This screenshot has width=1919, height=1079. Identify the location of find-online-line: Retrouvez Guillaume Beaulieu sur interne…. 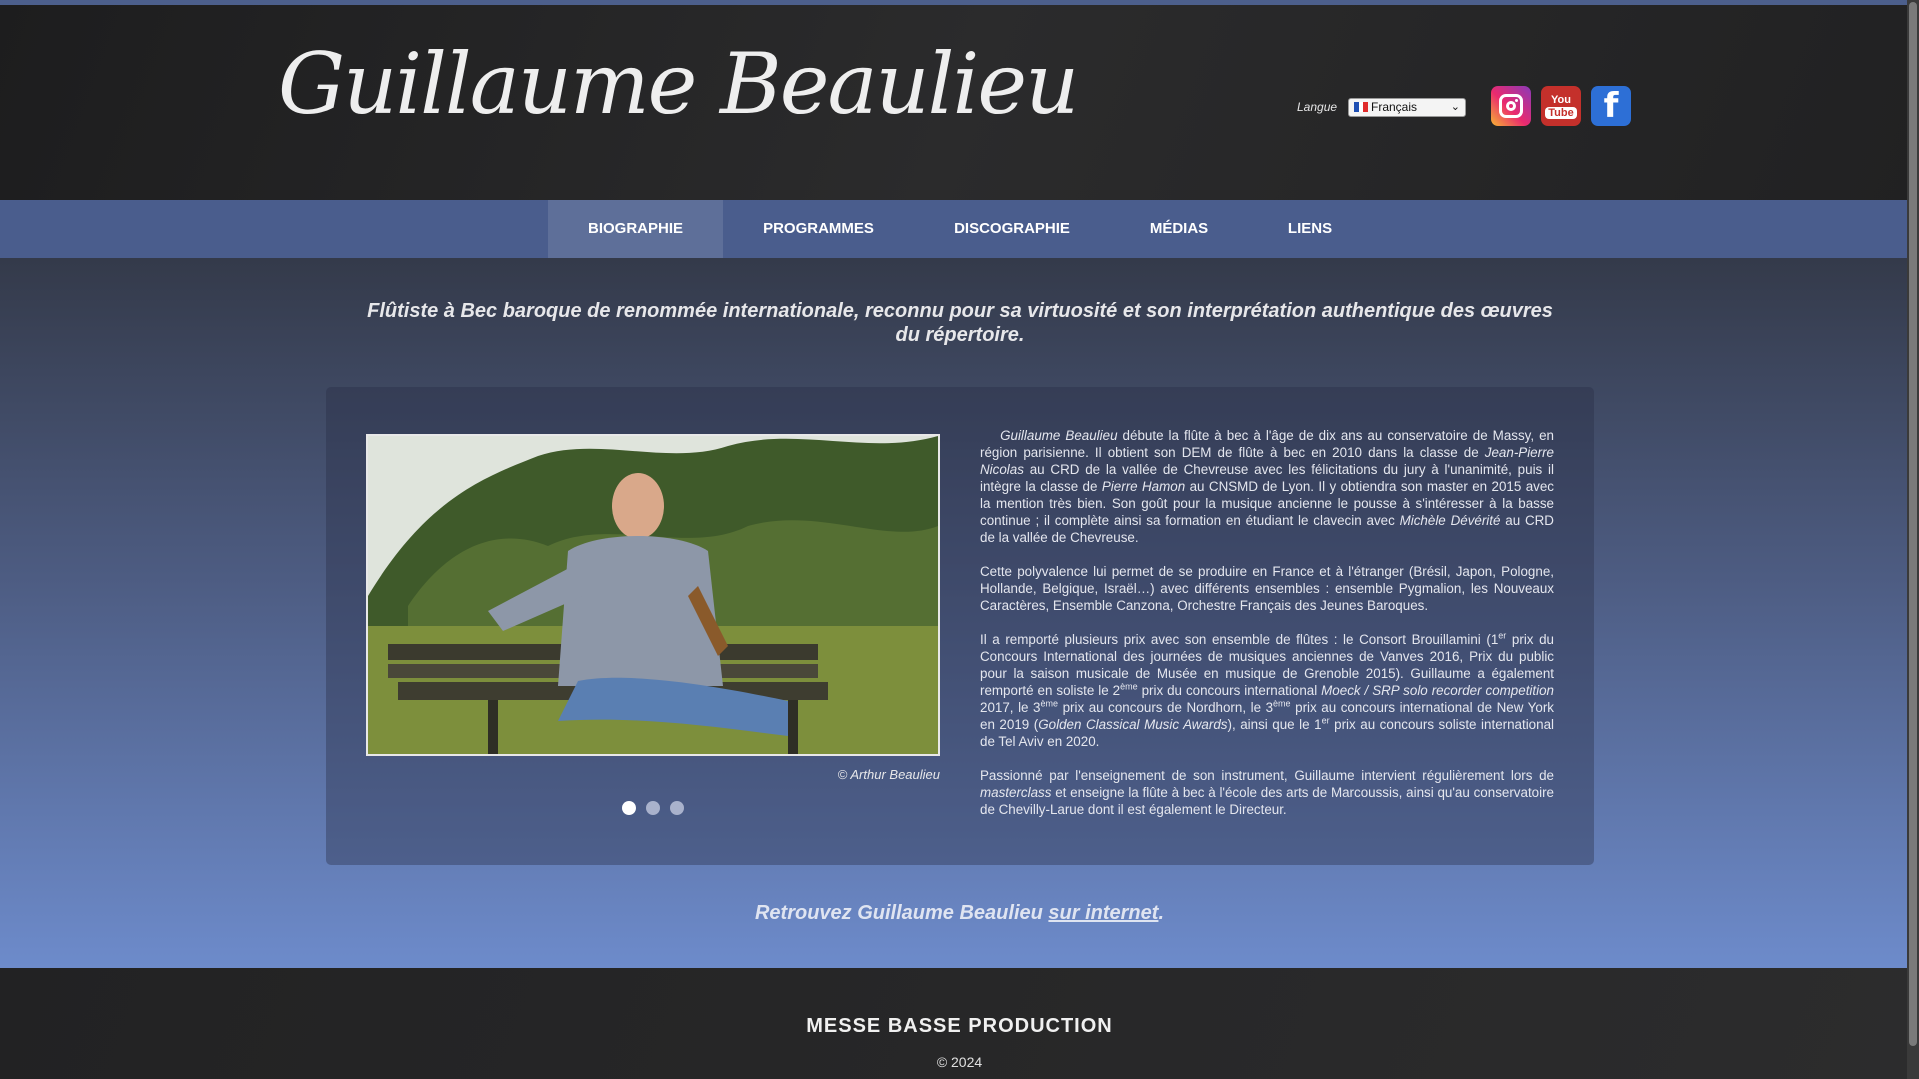
(959, 913).